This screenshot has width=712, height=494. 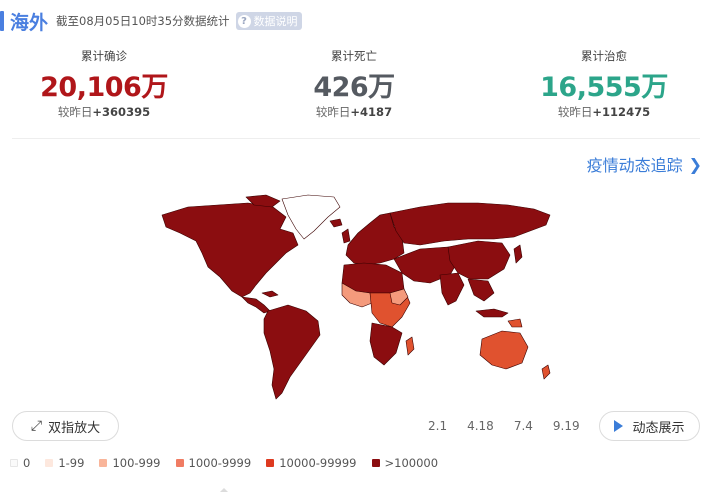 What do you see at coordinates (437, 426) in the screenshot?
I see `timeline-tick: 2.1` at bounding box center [437, 426].